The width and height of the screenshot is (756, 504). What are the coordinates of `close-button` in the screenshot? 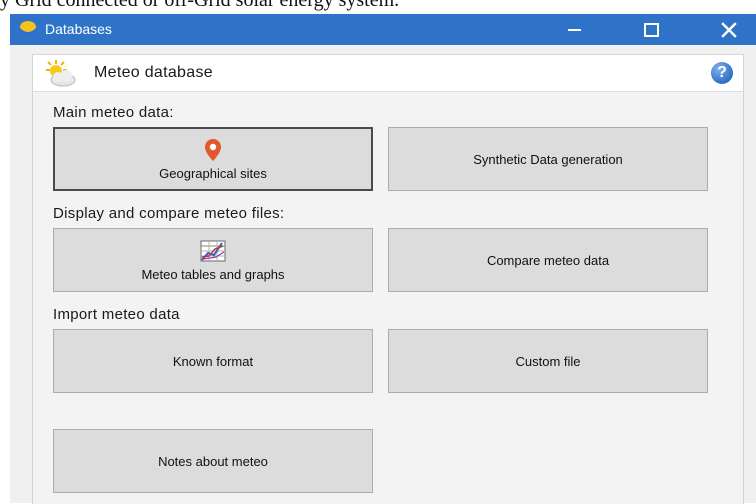 It's located at (729, 29).